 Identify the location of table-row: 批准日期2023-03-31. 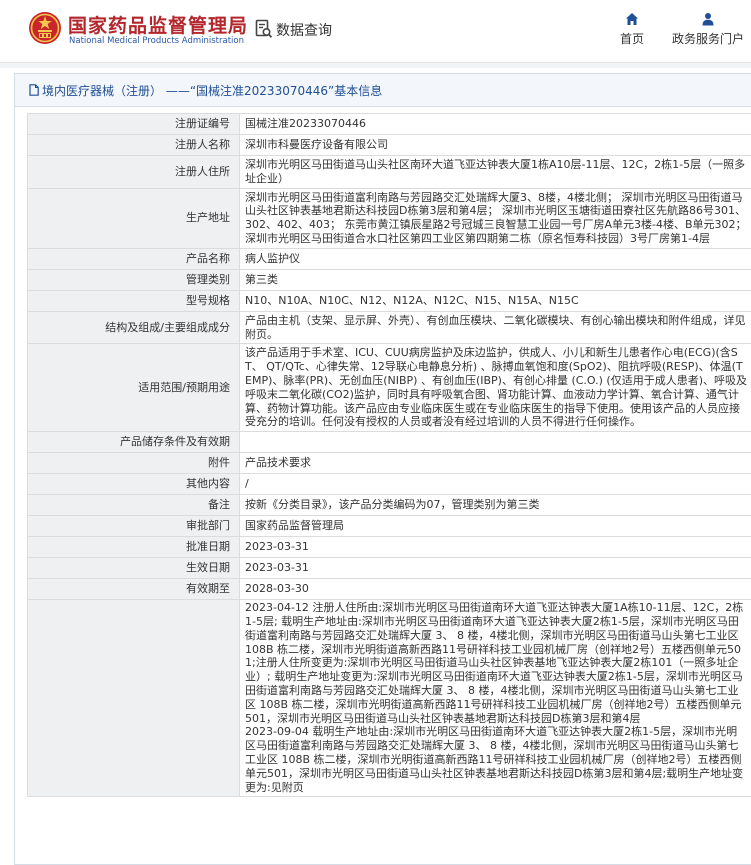
(389, 547).